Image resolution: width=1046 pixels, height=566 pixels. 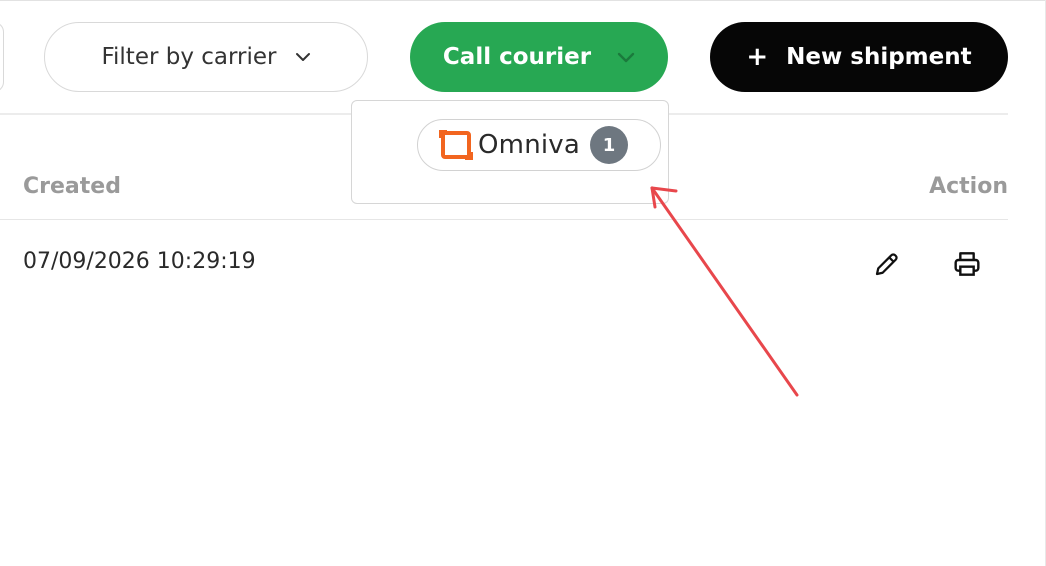 I want to click on top-divider, so click(x=523, y=0).